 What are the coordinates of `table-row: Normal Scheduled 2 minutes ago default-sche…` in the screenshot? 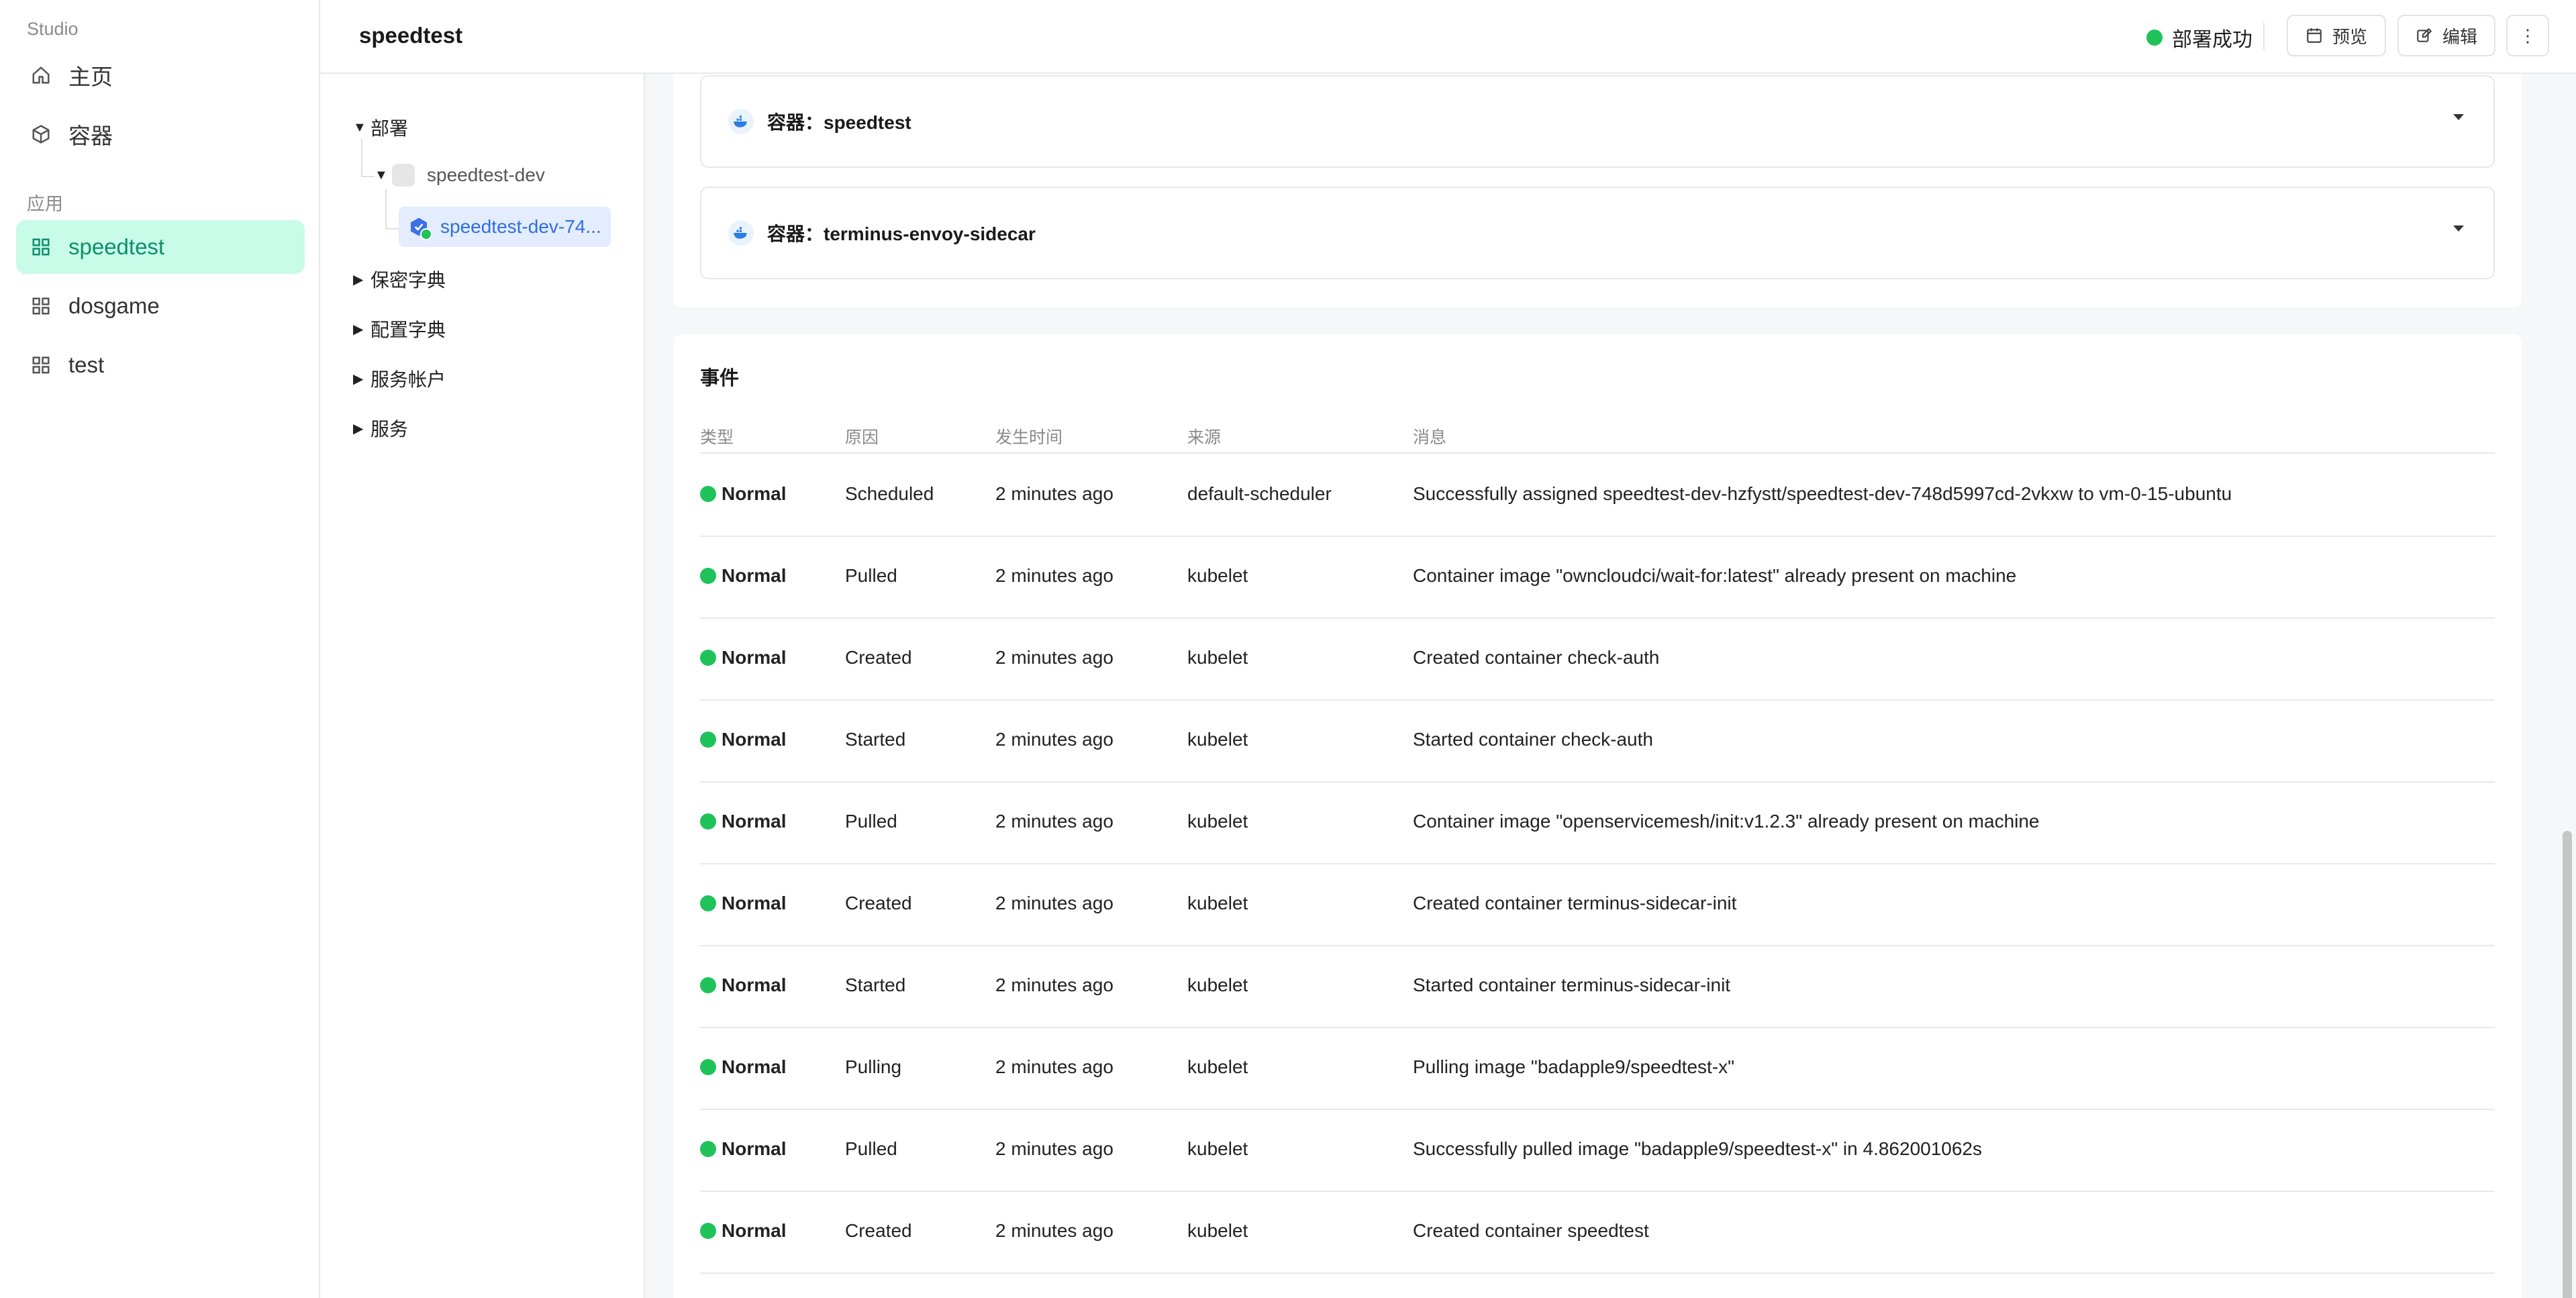 It's located at (1597, 495).